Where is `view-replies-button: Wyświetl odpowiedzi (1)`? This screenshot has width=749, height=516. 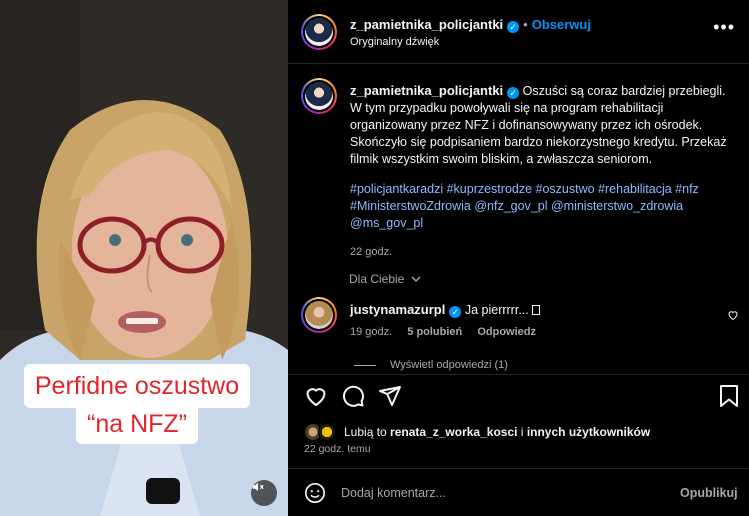
view-replies-button: Wyświetl odpowiedzi (1) is located at coordinates (431, 365).